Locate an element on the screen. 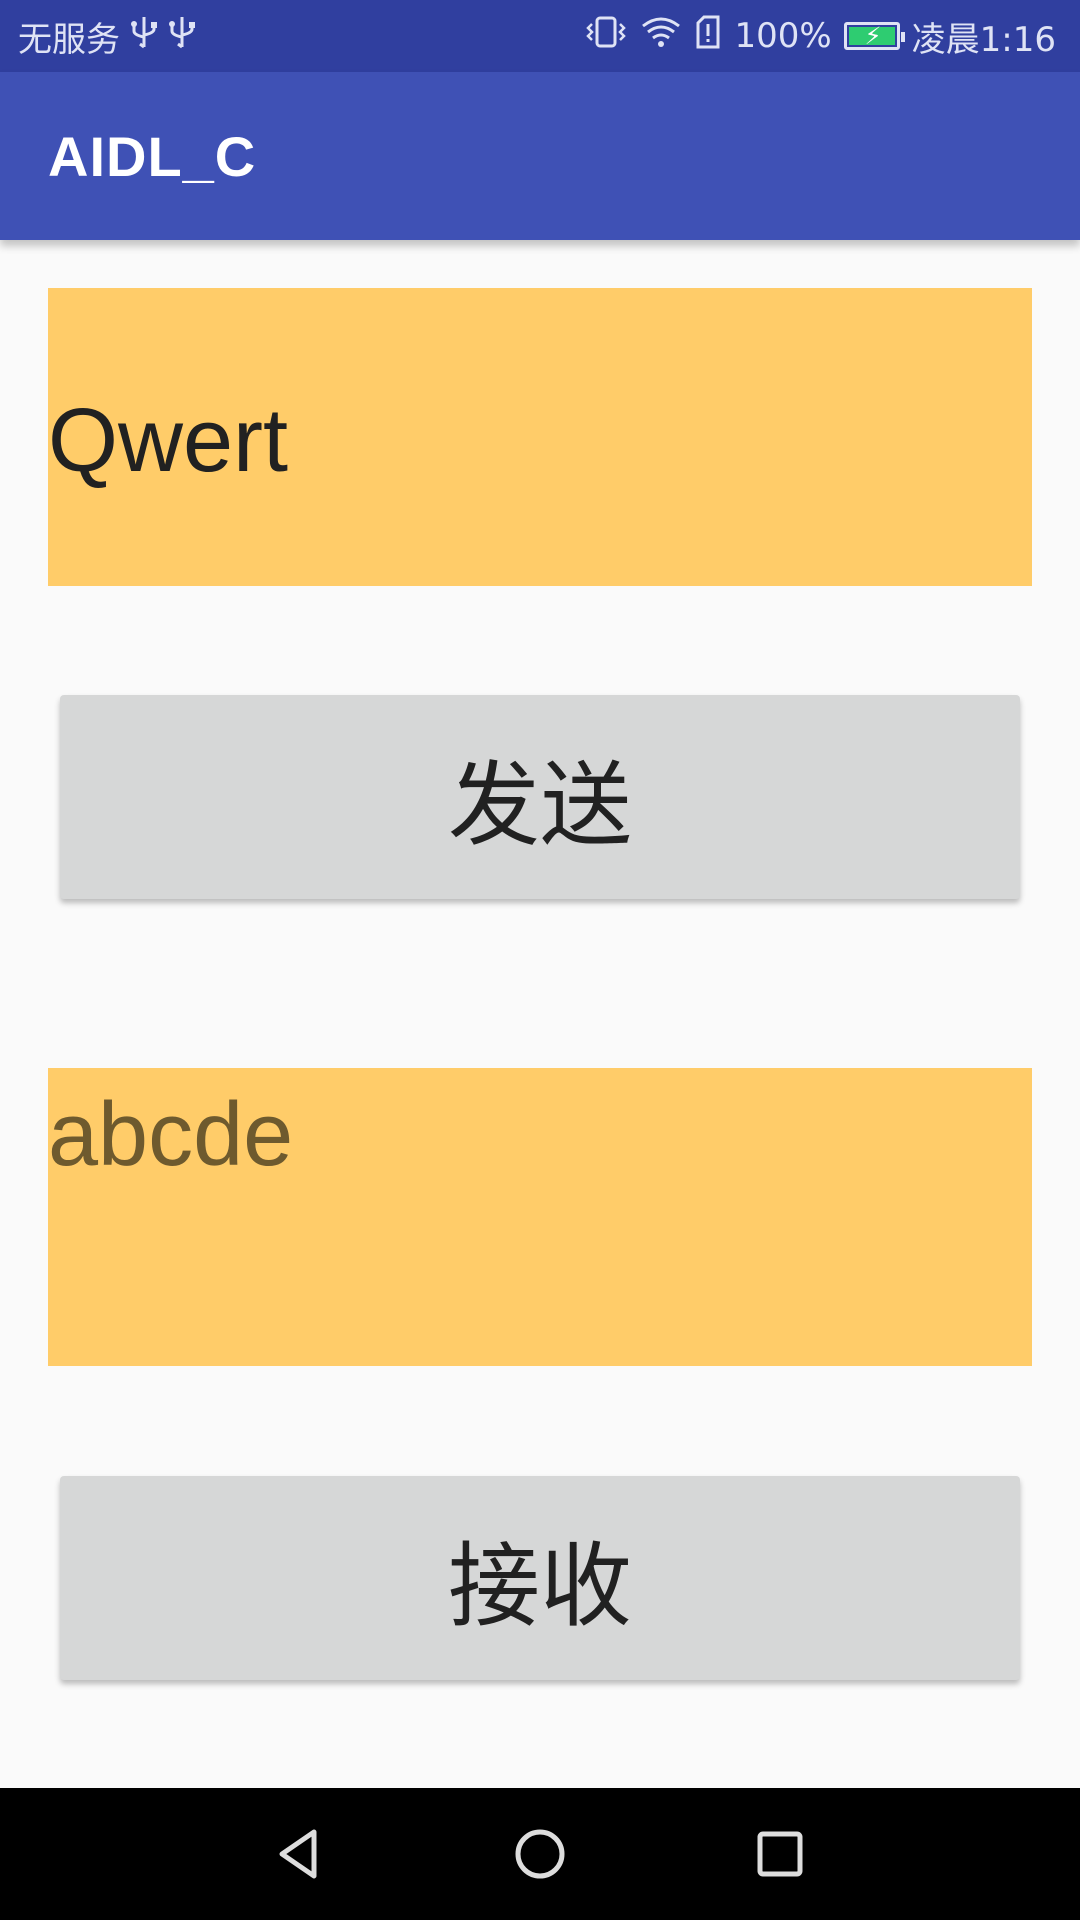 The height and width of the screenshot is (1920, 1080). status-bar: 无服务 100% ⚡ 凌晨1:16 is located at coordinates (540, 36).